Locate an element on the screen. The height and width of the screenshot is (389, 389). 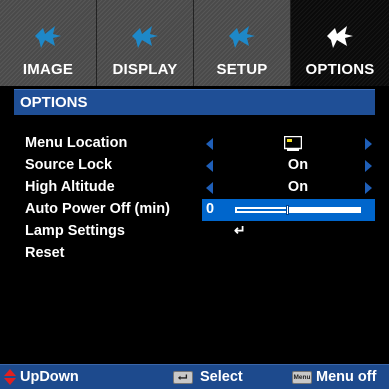
tab-setup: SETUP is located at coordinates (242, 43).